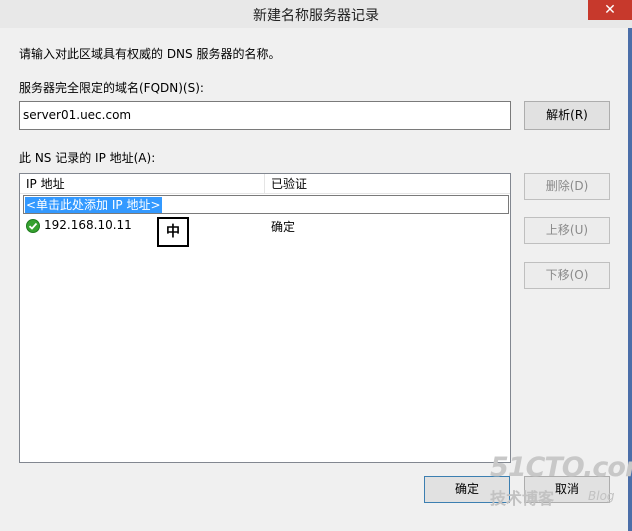  I want to click on column-header-ip: IP 地址, so click(142, 184).